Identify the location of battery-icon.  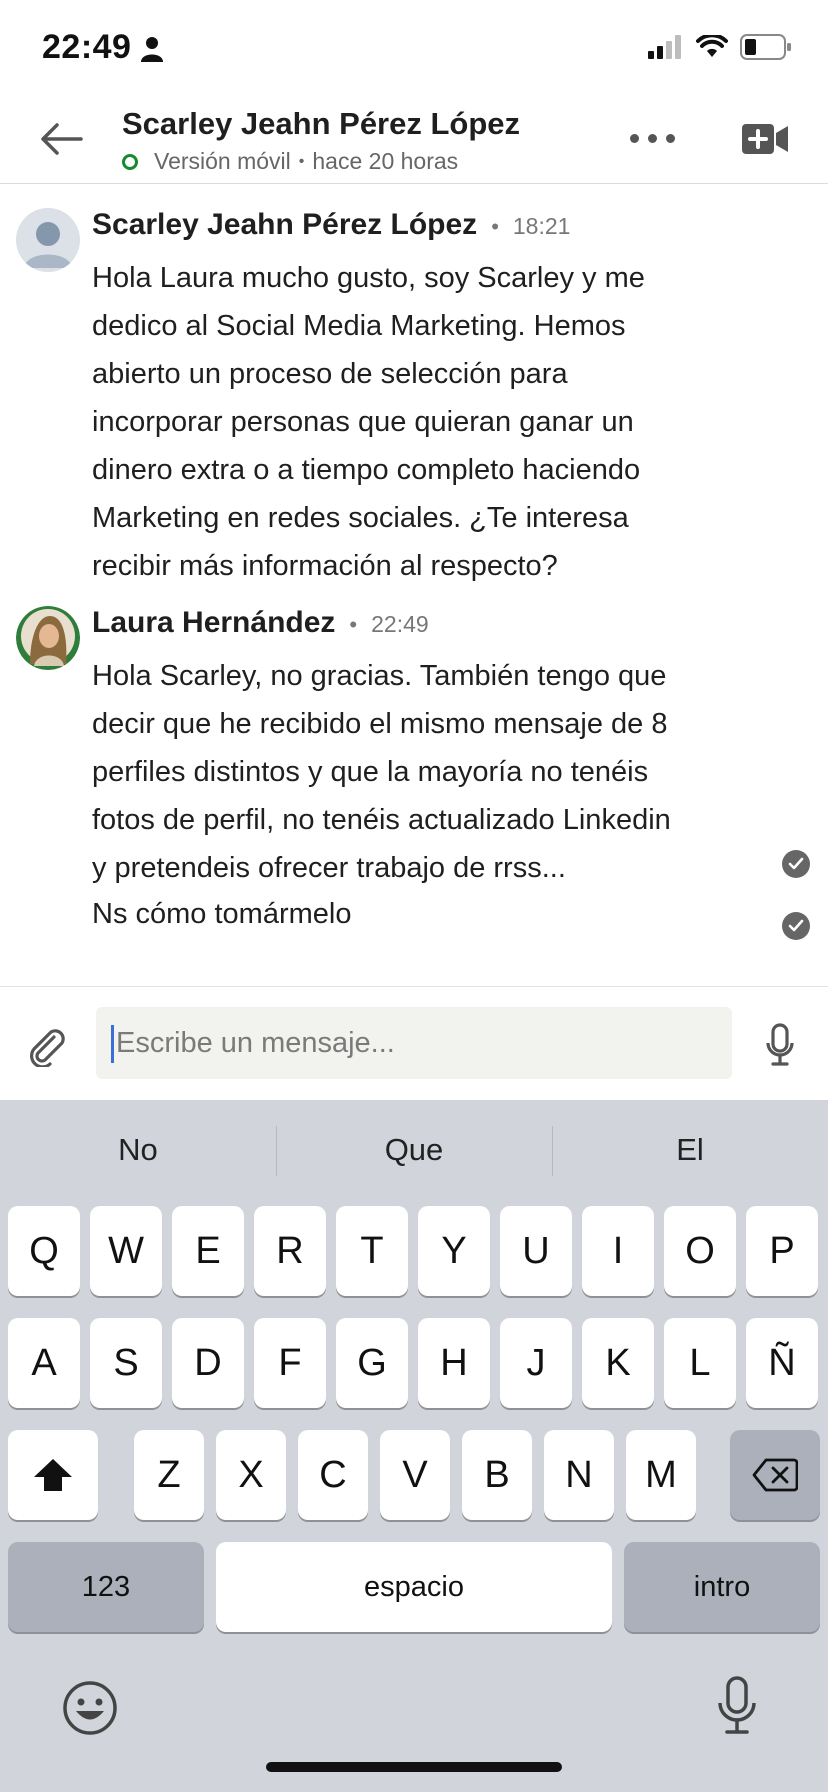
(765, 47).